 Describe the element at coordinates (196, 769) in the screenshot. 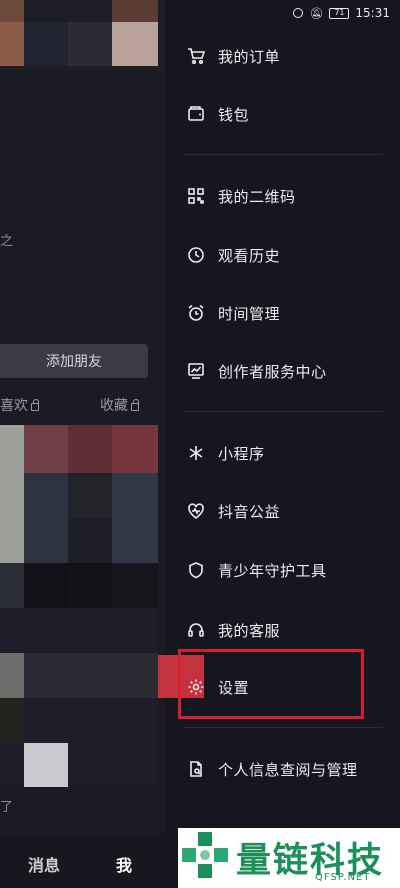

I see `document-icon` at that location.